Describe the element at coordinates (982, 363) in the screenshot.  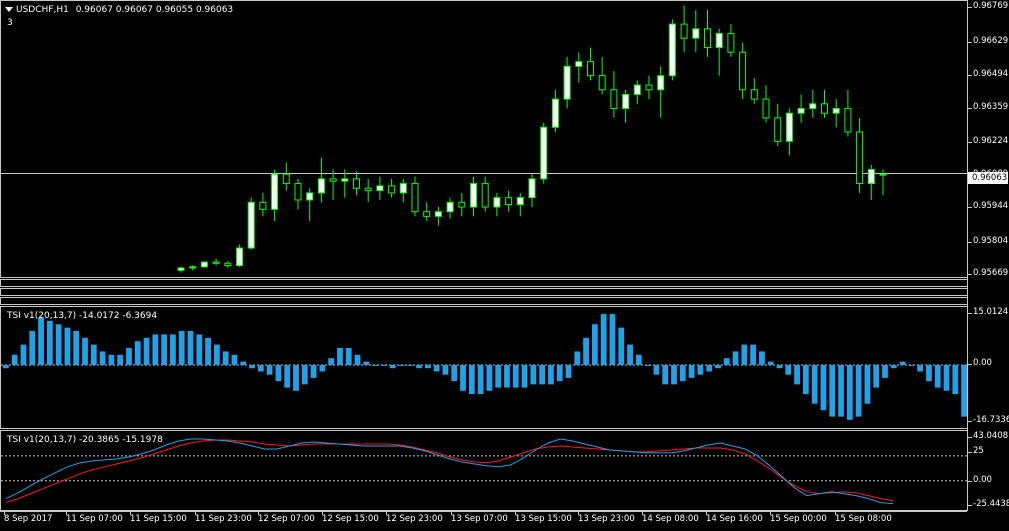
I see `hist-tick-label: 0.00` at that location.